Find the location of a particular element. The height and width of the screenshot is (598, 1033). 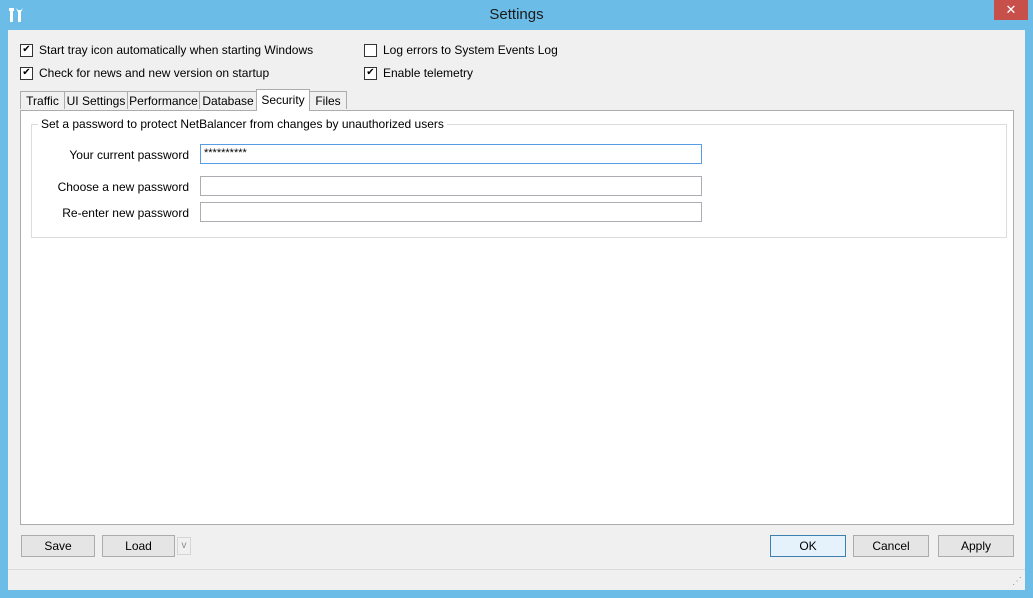

close-button: ✕ is located at coordinates (1011, 10).